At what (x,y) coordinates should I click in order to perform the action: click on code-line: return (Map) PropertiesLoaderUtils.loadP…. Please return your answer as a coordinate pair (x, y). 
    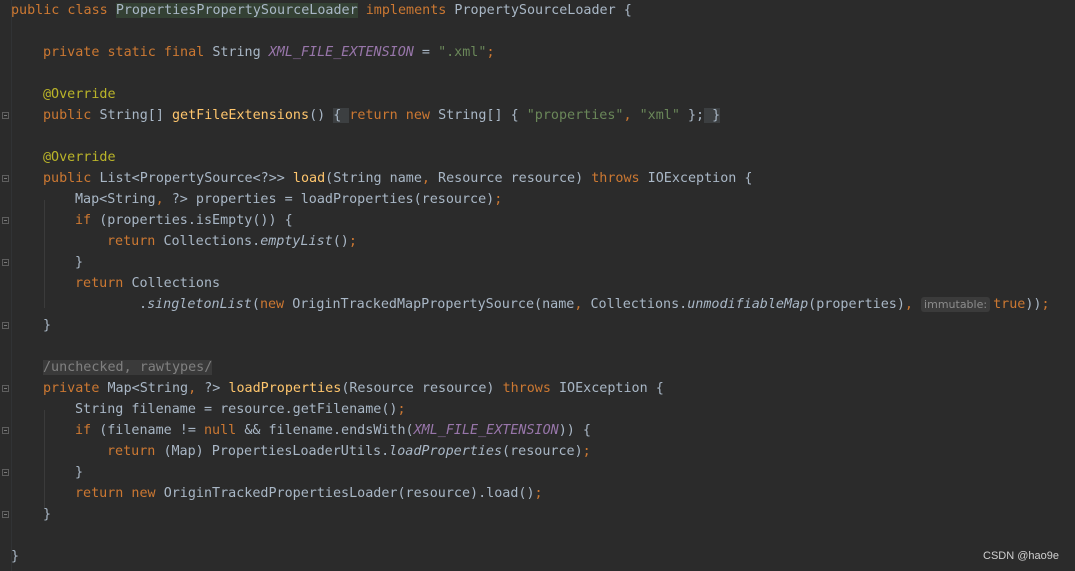
    Looking at the image, I should click on (537, 451).